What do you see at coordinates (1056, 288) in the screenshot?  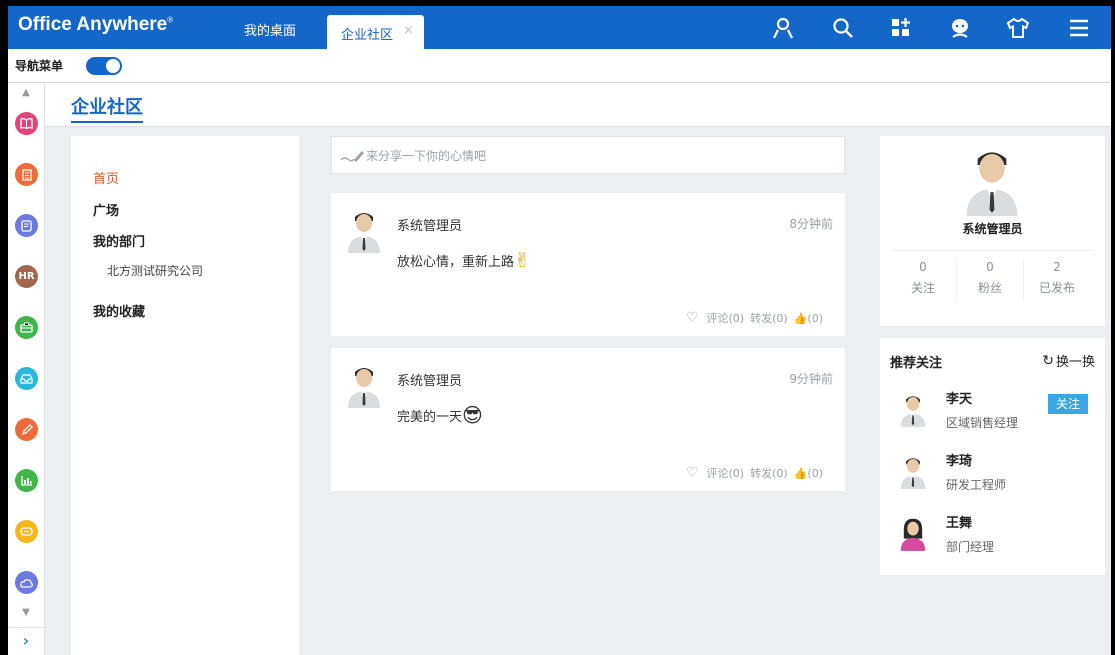 I see `stat-label: 已发布` at bounding box center [1056, 288].